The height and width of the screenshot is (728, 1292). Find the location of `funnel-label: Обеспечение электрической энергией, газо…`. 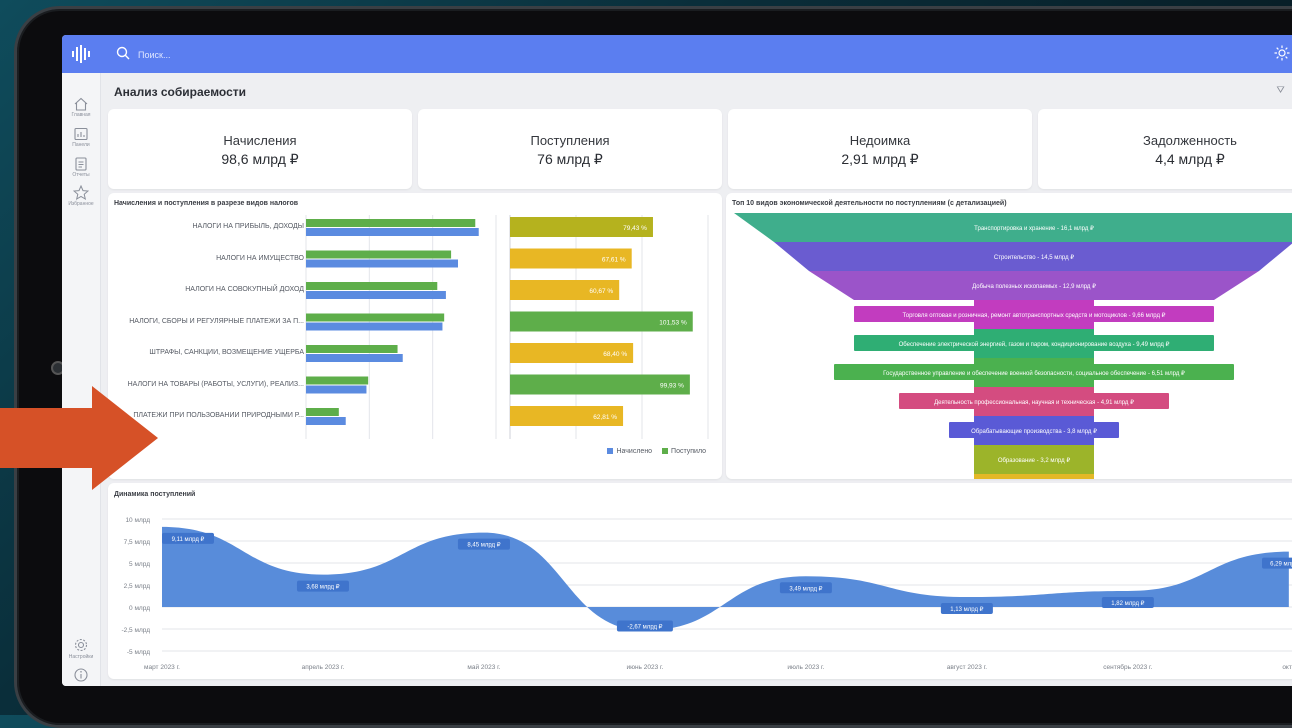

funnel-label: Обеспечение электрической энергией, газо… is located at coordinates (1034, 344).